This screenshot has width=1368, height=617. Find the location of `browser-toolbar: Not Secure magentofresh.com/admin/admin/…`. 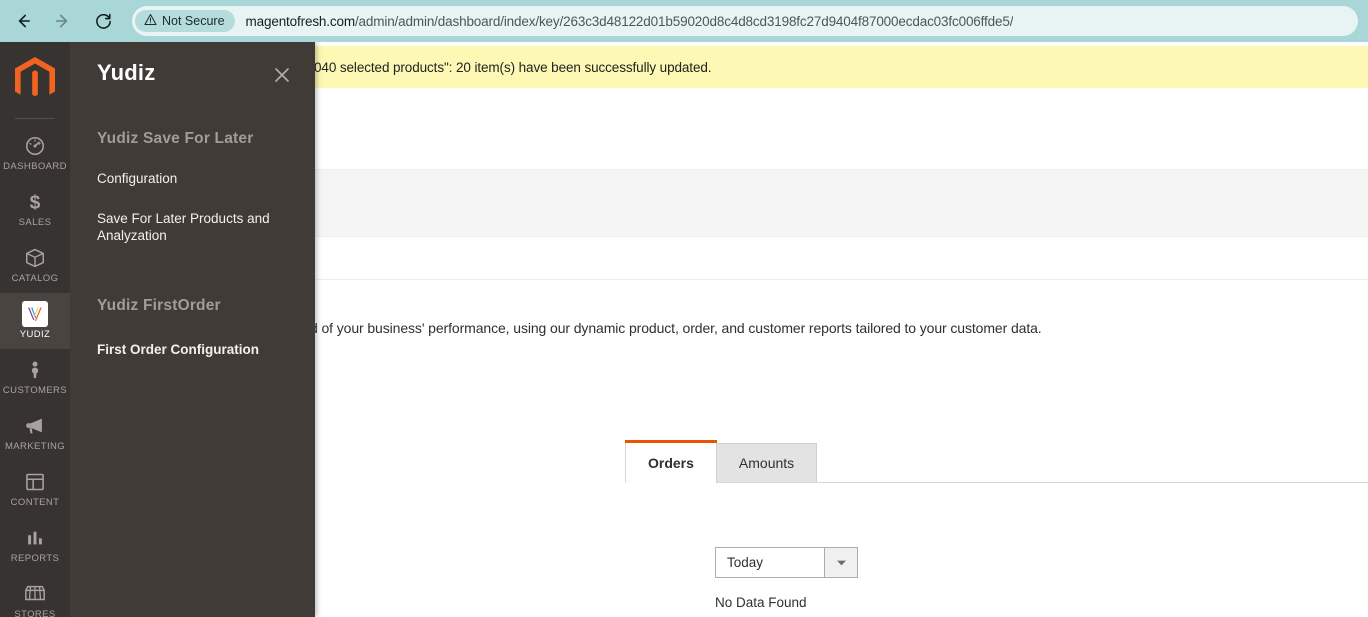

browser-toolbar: Not Secure magentofresh.com/admin/admin/… is located at coordinates (684, 21).